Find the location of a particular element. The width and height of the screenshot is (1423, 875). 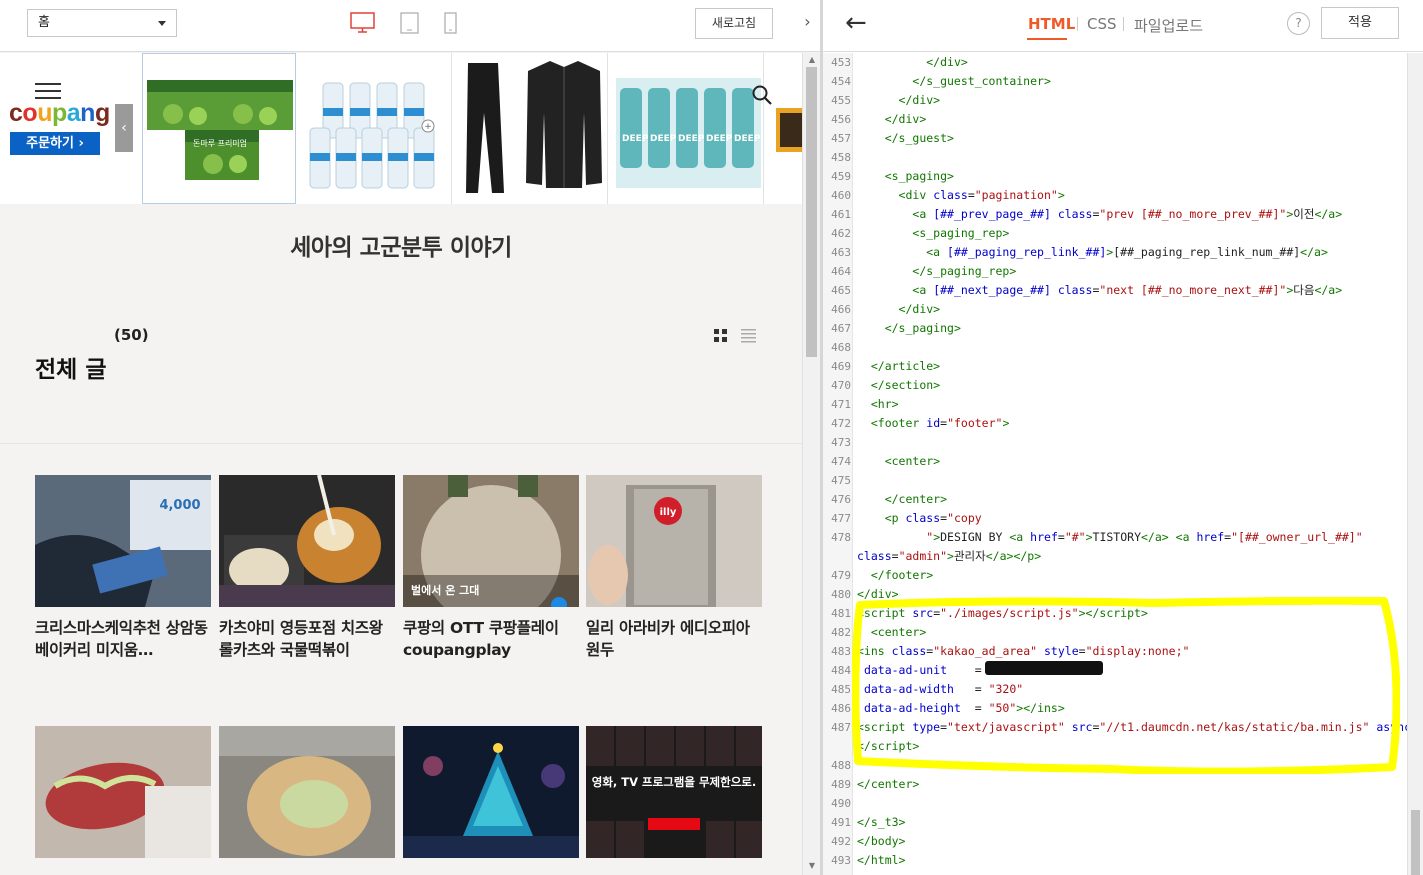

thumb-text: 영화, TV 프로그램을 무제한으로. is located at coordinates (674, 782).